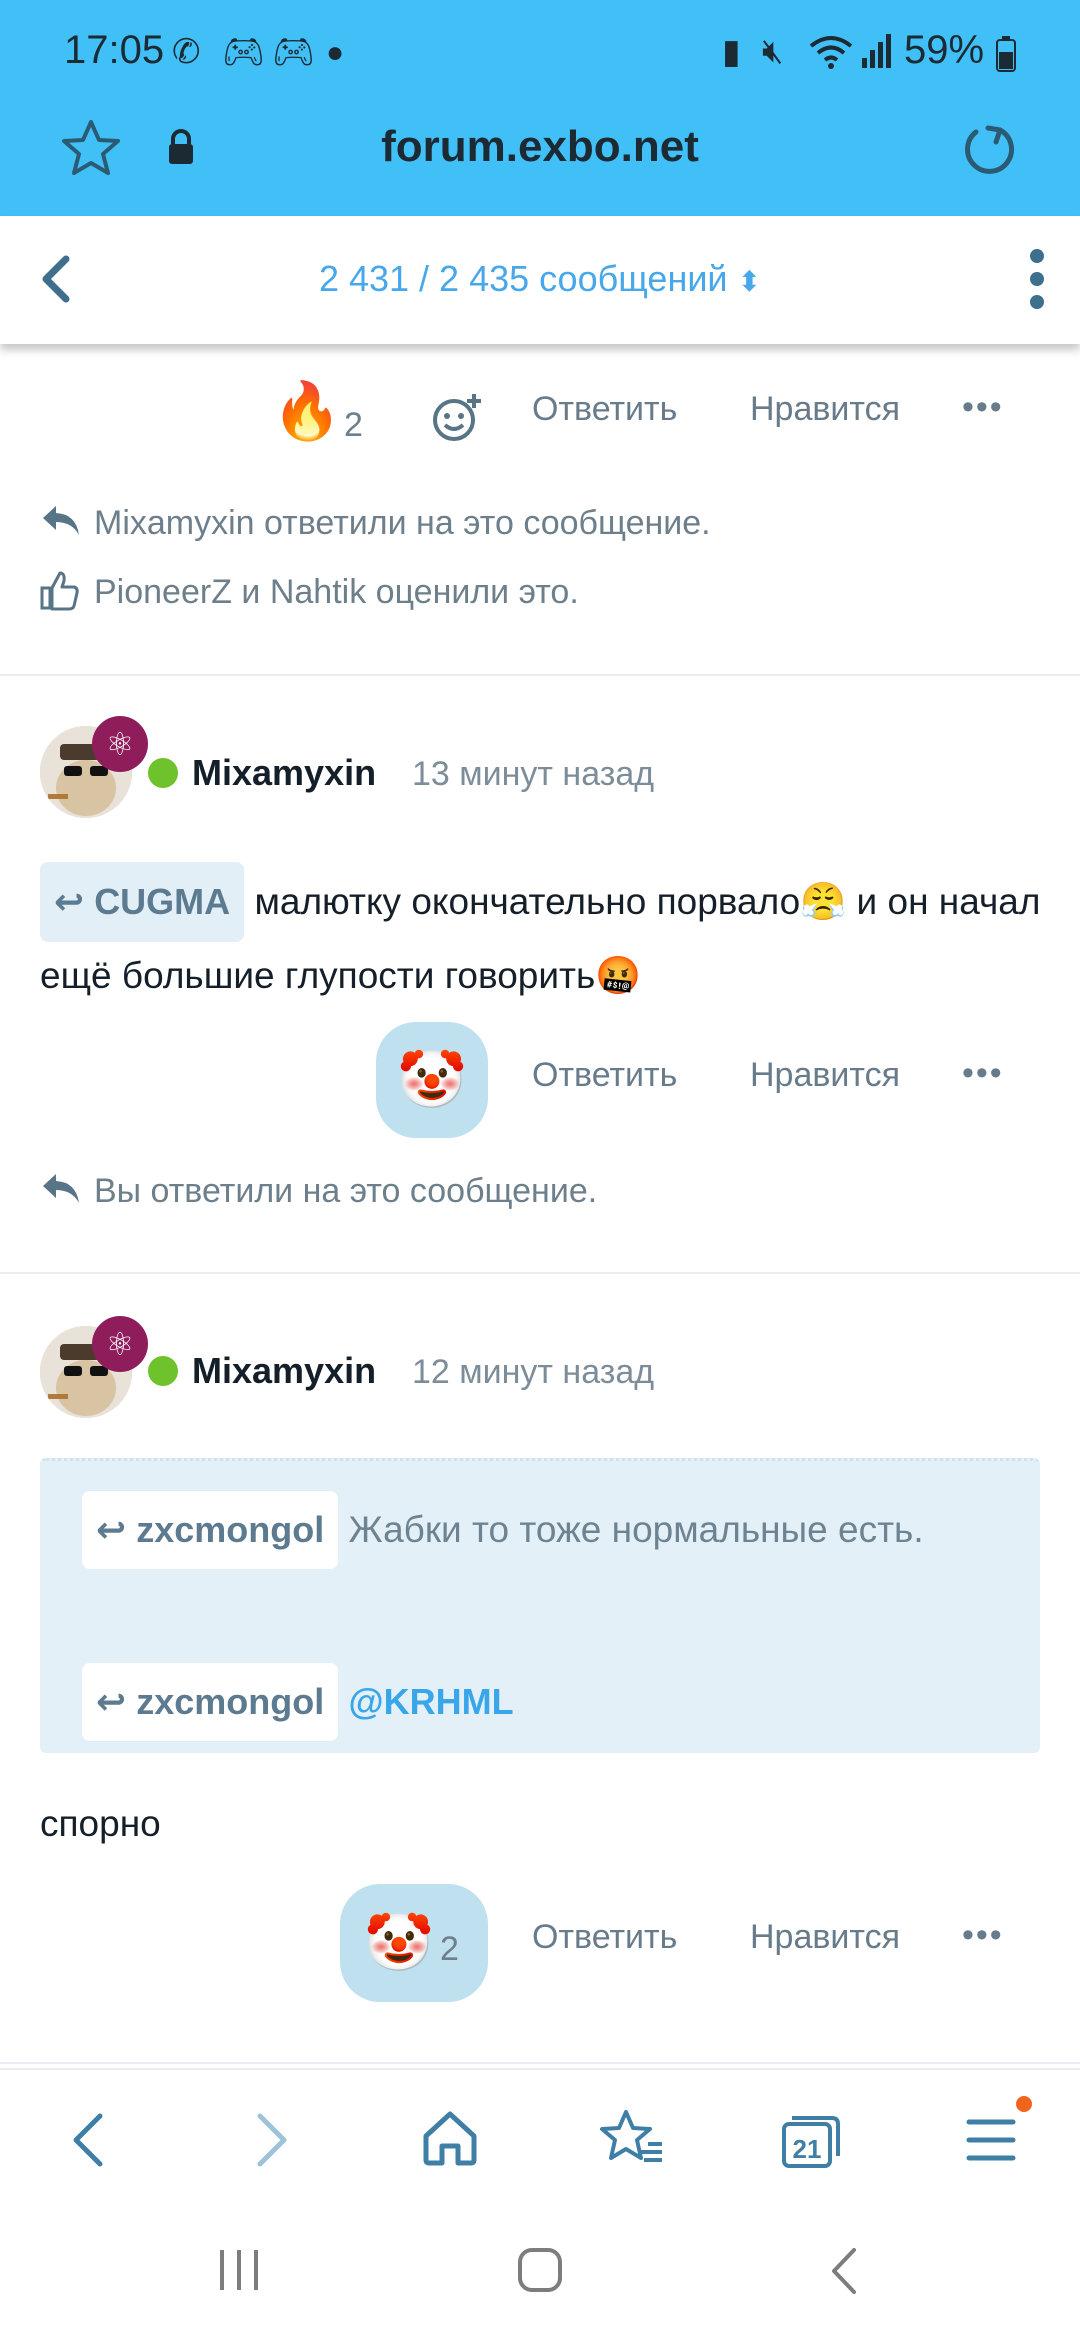 Image resolution: width=1080 pixels, height=2340 pixels. What do you see at coordinates (831, 56) in the screenshot?
I see `wifi-icon` at bounding box center [831, 56].